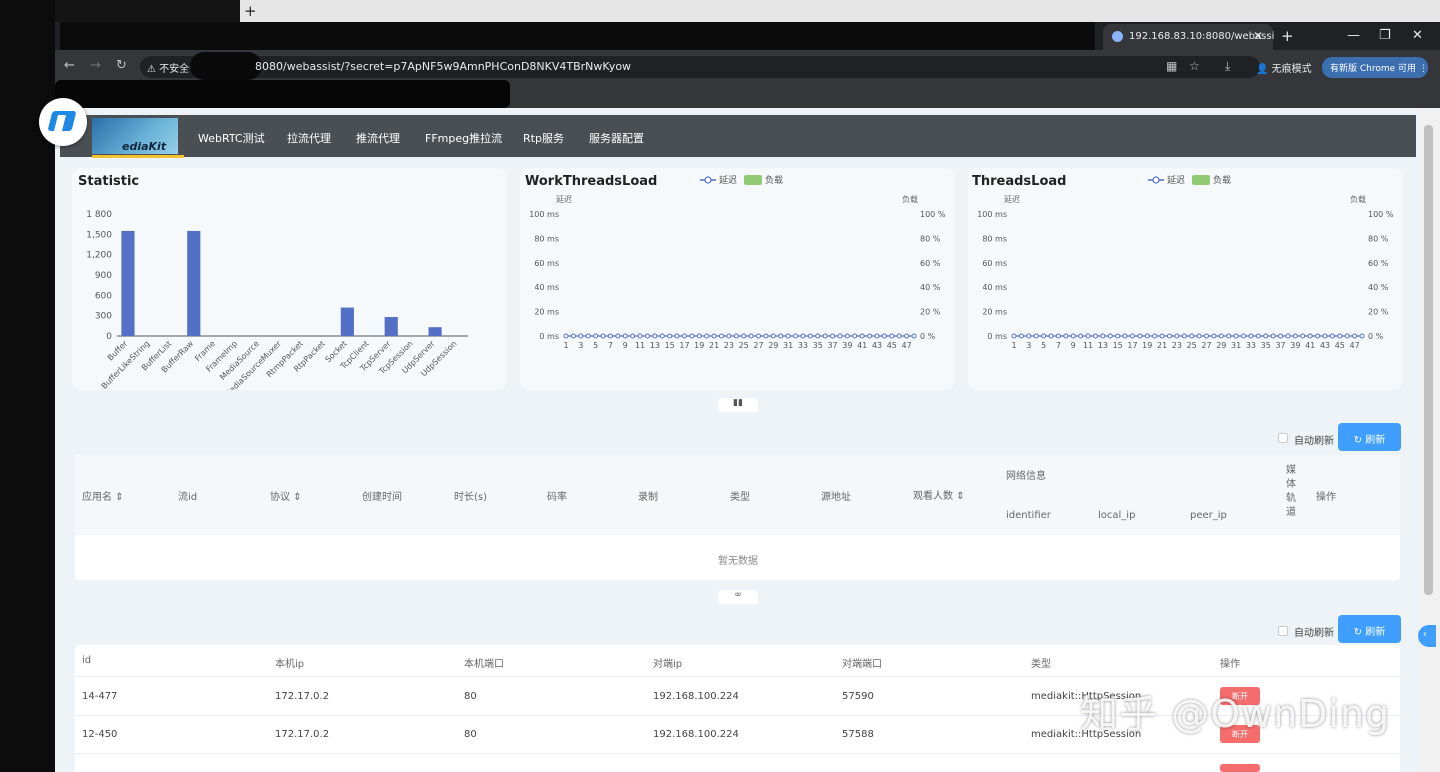 The image size is (1440, 772). What do you see at coordinates (546, 238) in the screenshot?
I see `y-tick-label: 80 ms` at bounding box center [546, 238].